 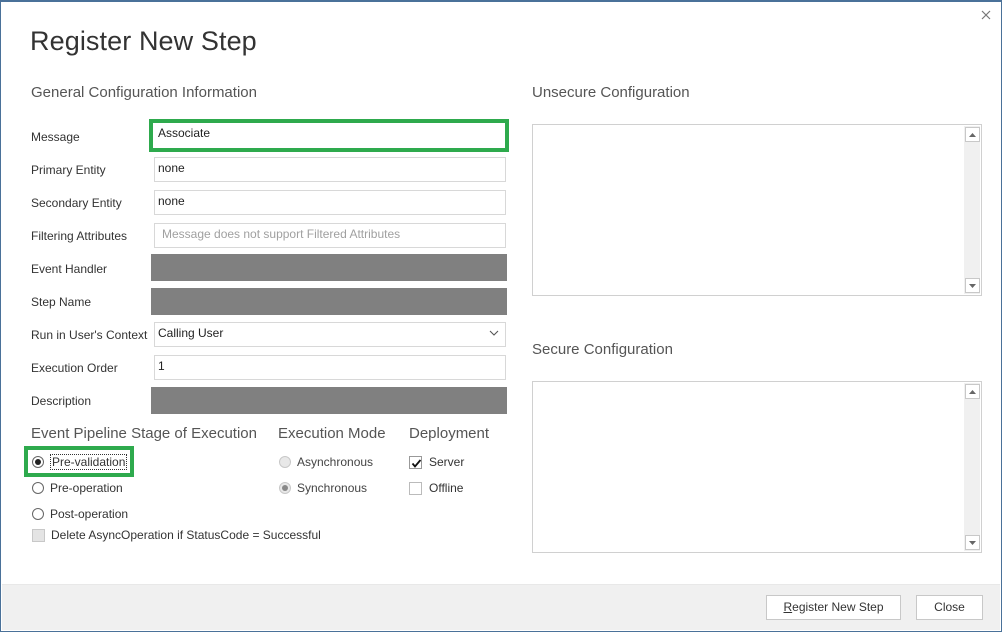 I want to click on dialog-title: Register New Step, so click(x=143, y=41).